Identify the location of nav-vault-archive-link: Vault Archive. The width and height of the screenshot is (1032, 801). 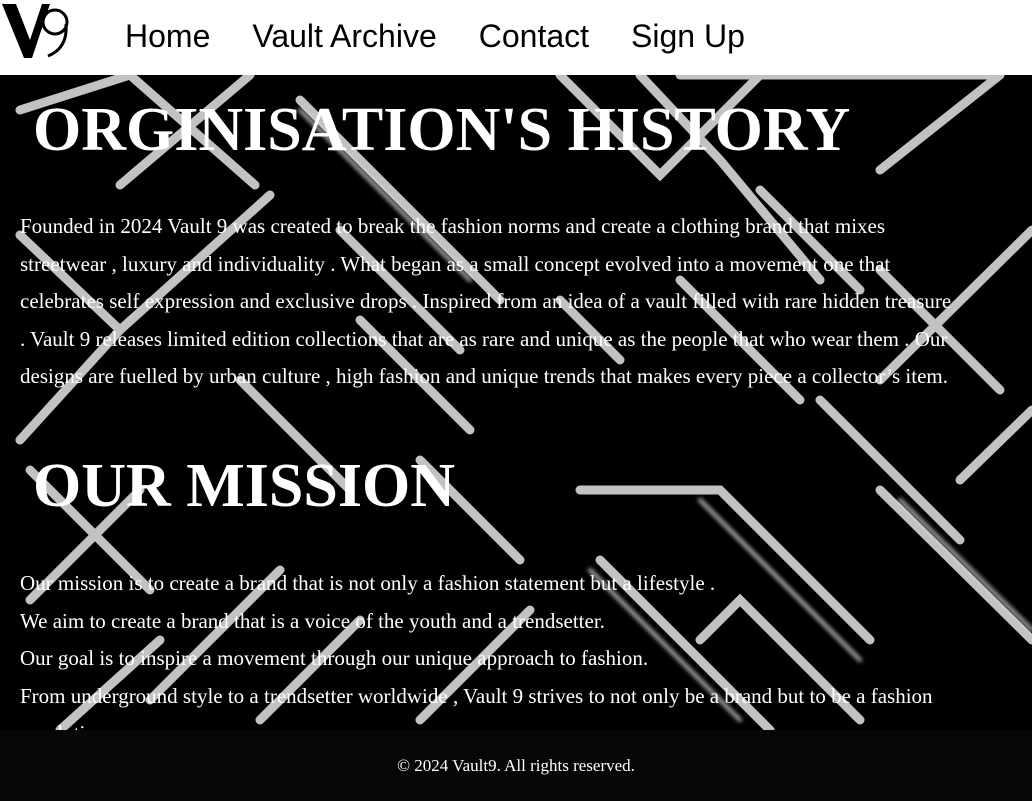
(344, 36).